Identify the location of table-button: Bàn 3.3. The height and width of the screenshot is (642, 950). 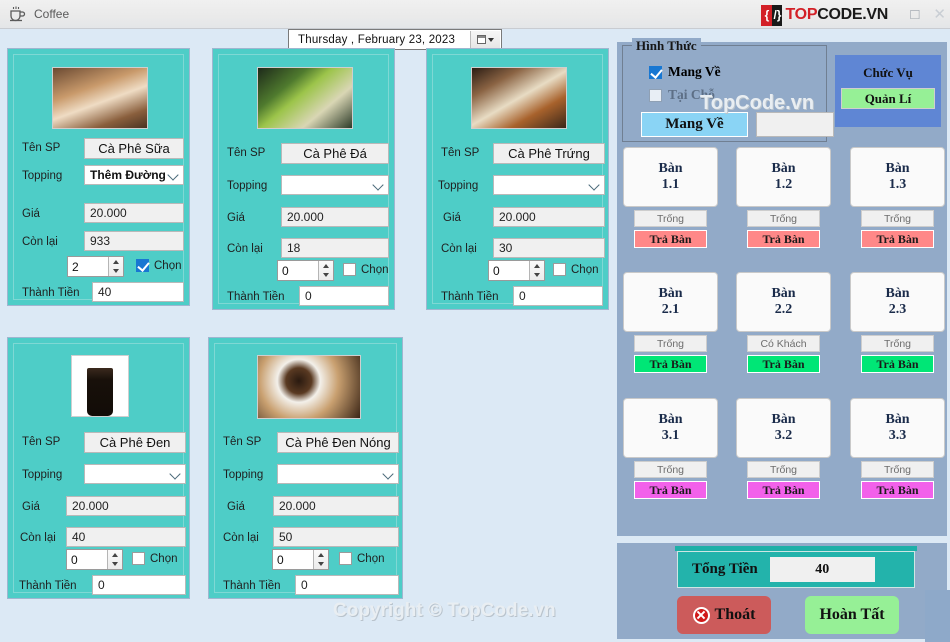
(897, 428).